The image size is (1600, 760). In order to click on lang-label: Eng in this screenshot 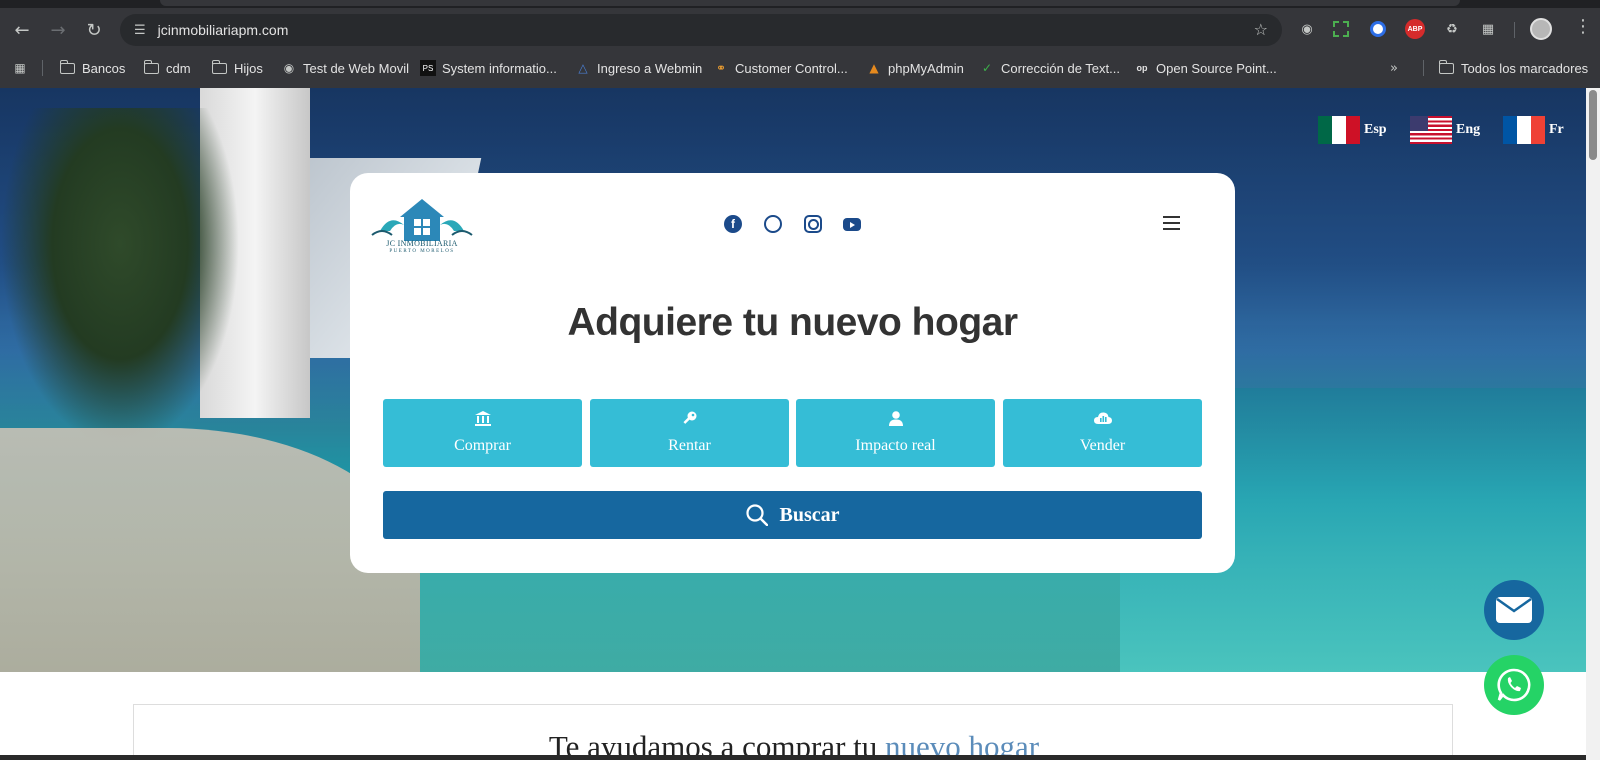, I will do `click(1468, 129)`.